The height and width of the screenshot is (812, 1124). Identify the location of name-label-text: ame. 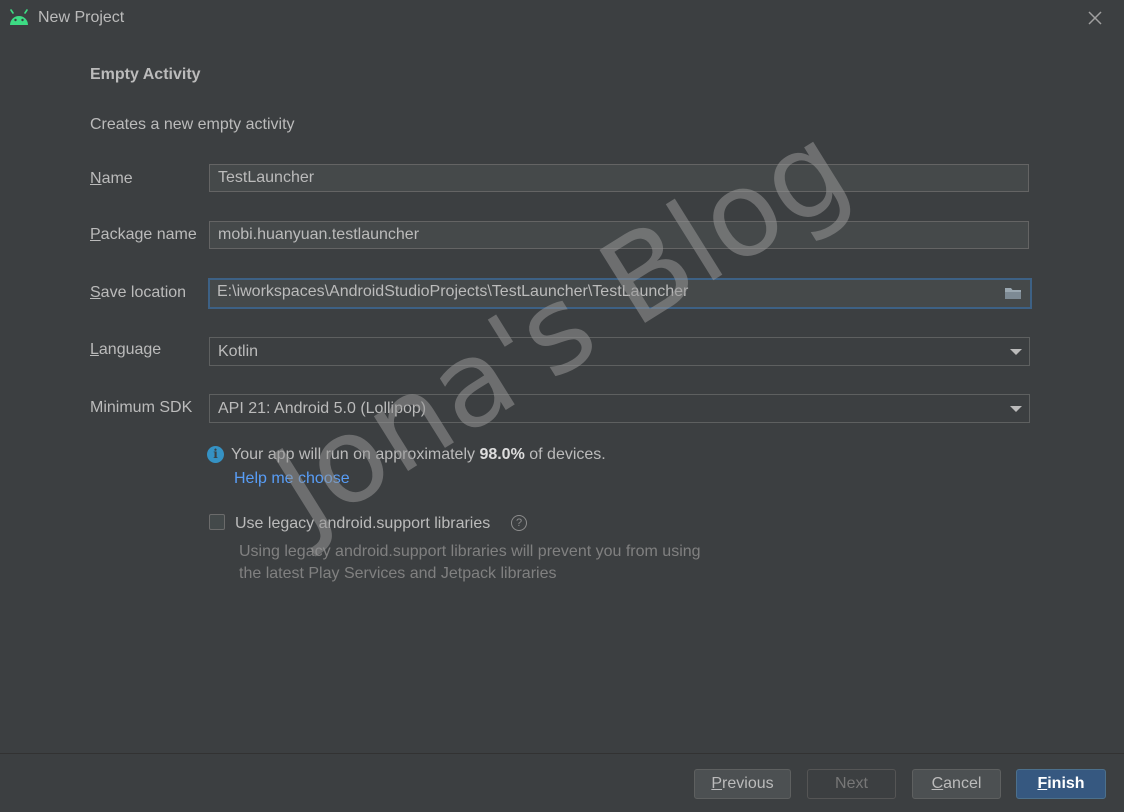
(117, 178).